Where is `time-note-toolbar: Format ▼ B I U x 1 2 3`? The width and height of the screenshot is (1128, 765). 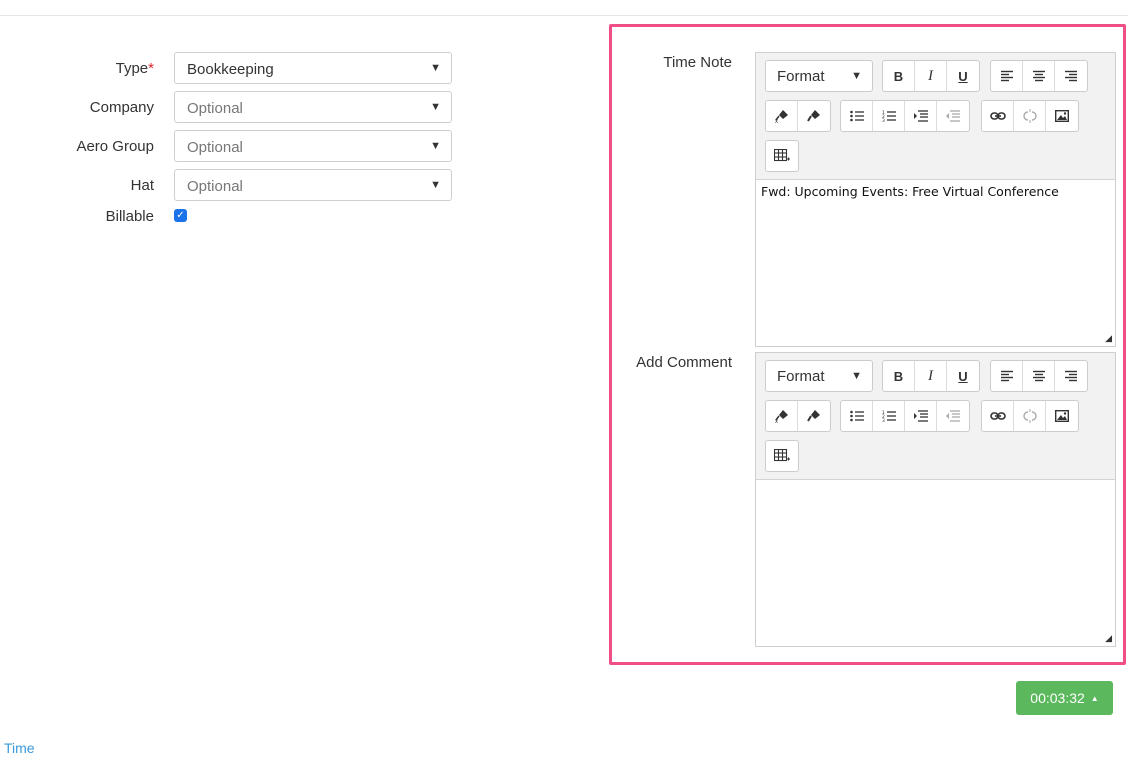
time-note-toolbar: Format ▼ B I U x 1 2 3 is located at coordinates (935, 116).